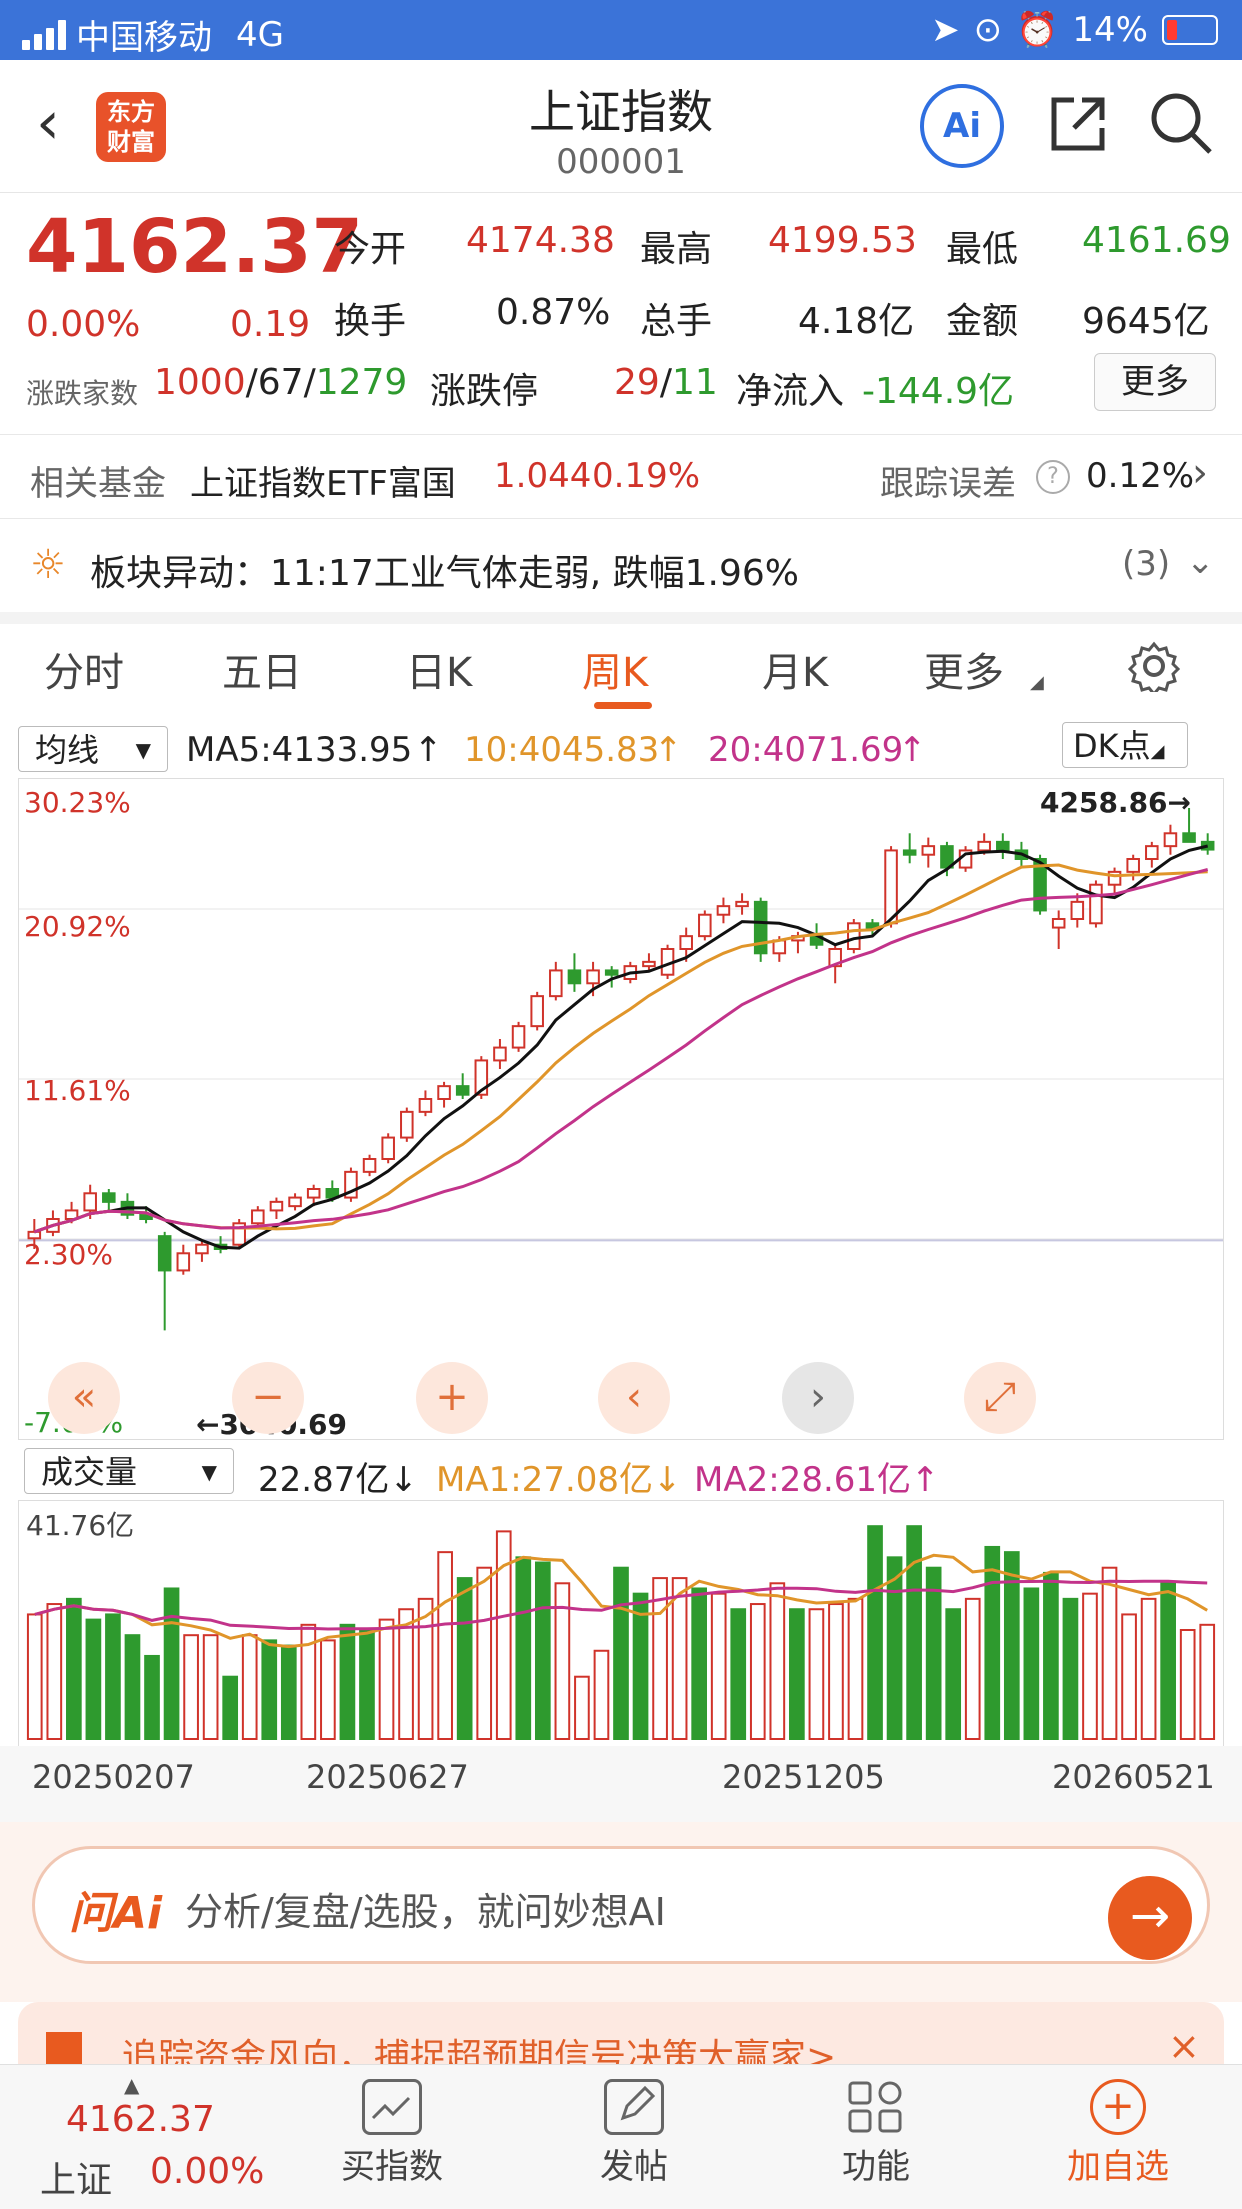 The height and width of the screenshot is (2209, 1242). I want to click on nav-add-watchlist: + 加自选, so click(1118, 2126).